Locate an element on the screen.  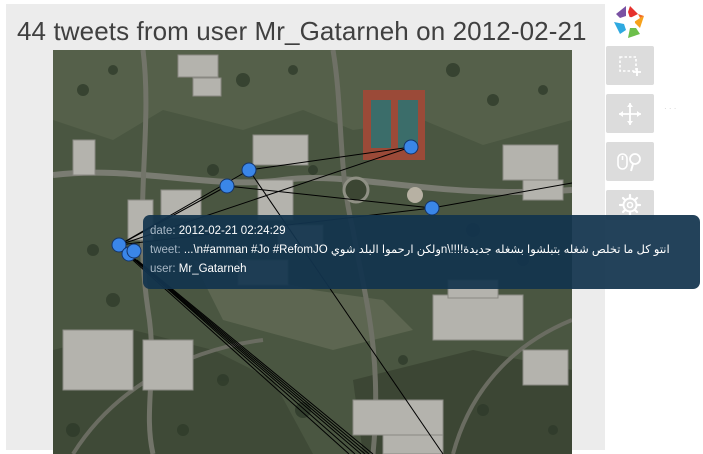
tooltip-tweet-label: tweet: is located at coordinates (165, 250).